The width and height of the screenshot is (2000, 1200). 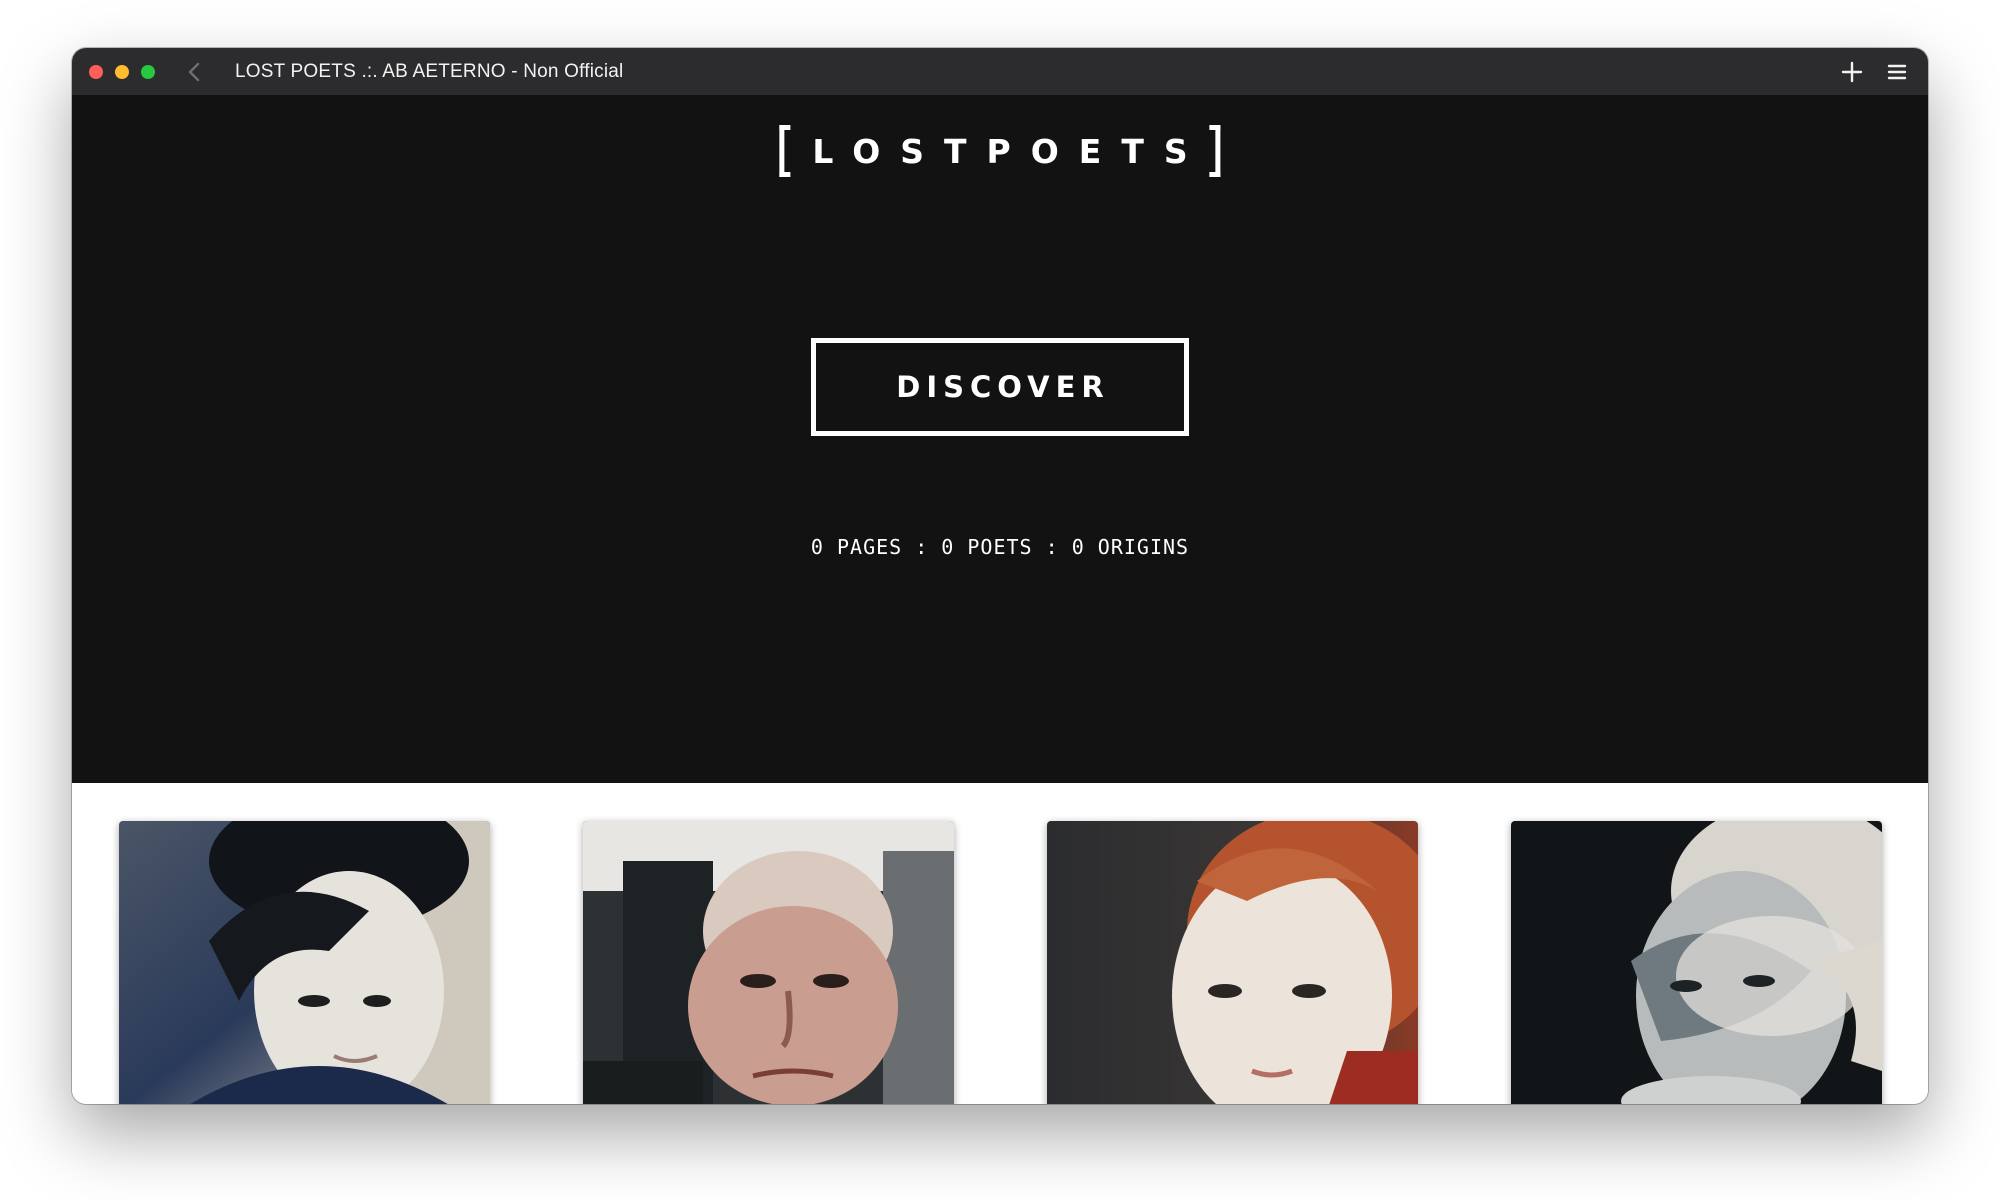 I want to click on logo-right-bracket, so click(x=1215, y=151).